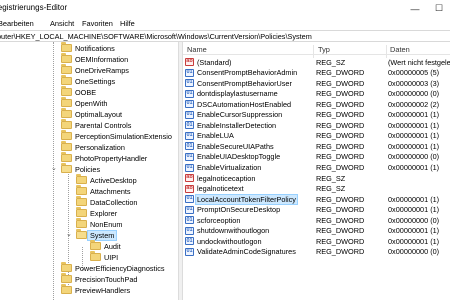 The width and height of the screenshot is (450, 300). What do you see at coordinates (220, 189) in the screenshot?
I see `value-name: legalnoticetext` at bounding box center [220, 189].